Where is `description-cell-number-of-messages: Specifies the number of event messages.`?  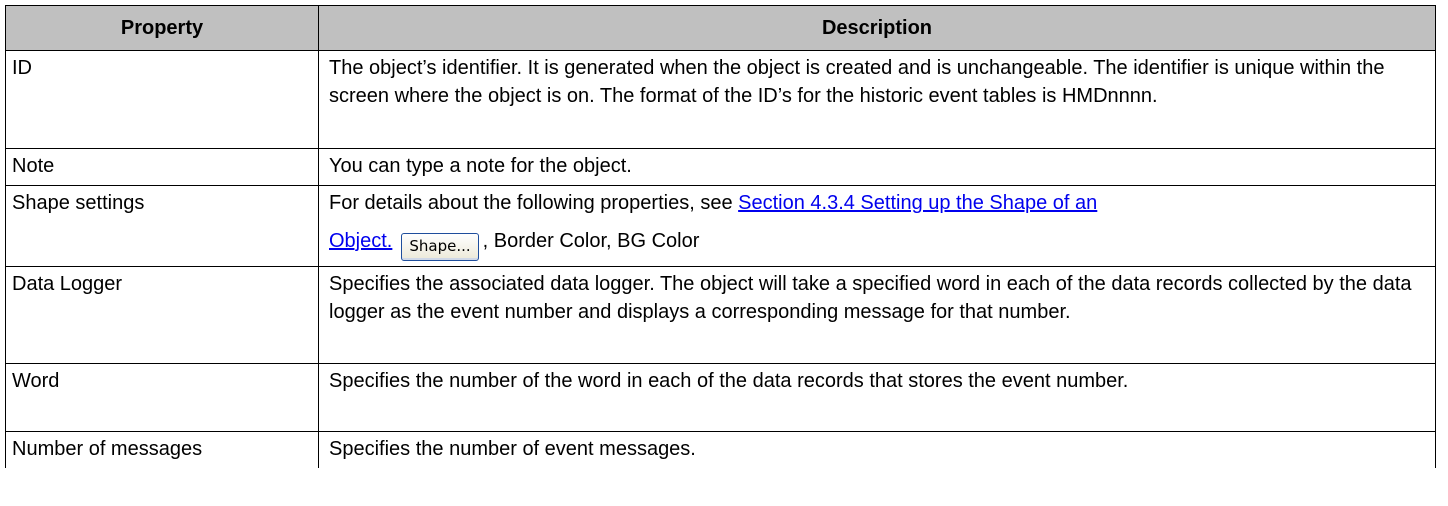 description-cell-number-of-messages: Specifies the number of event messages. is located at coordinates (877, 449).